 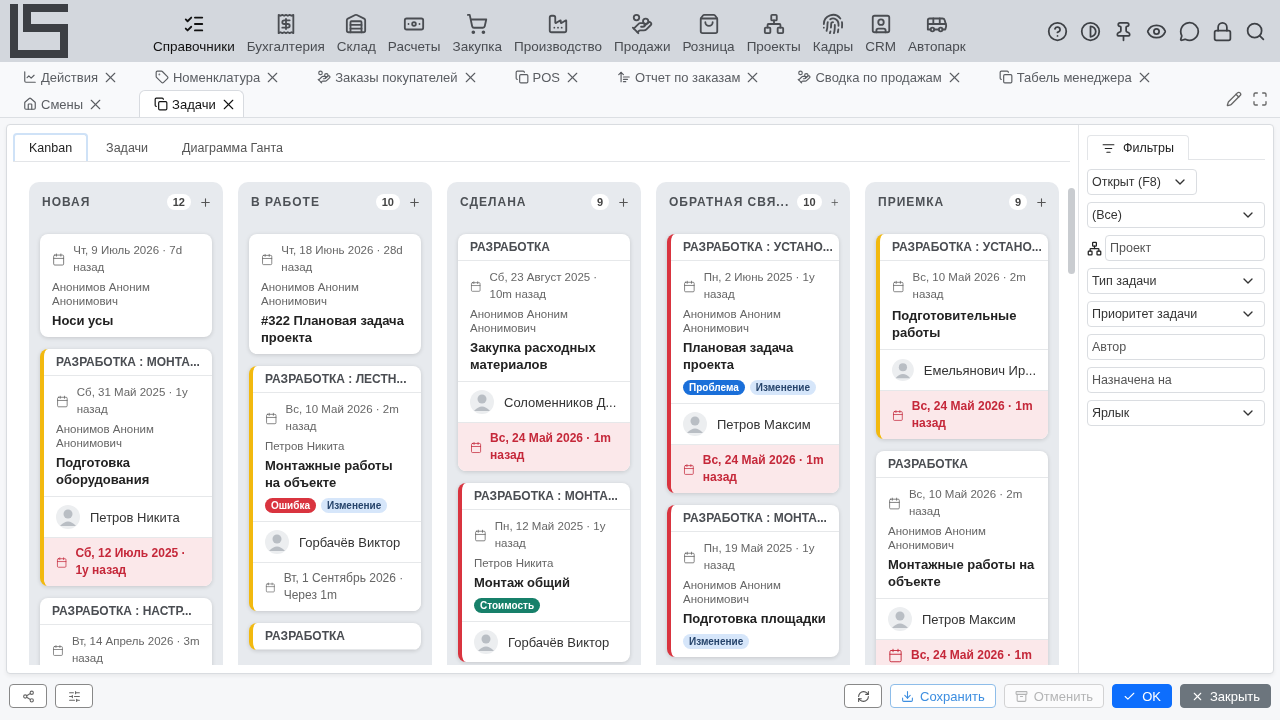 I want to click on sliders-button, so click(x=74, y=696).